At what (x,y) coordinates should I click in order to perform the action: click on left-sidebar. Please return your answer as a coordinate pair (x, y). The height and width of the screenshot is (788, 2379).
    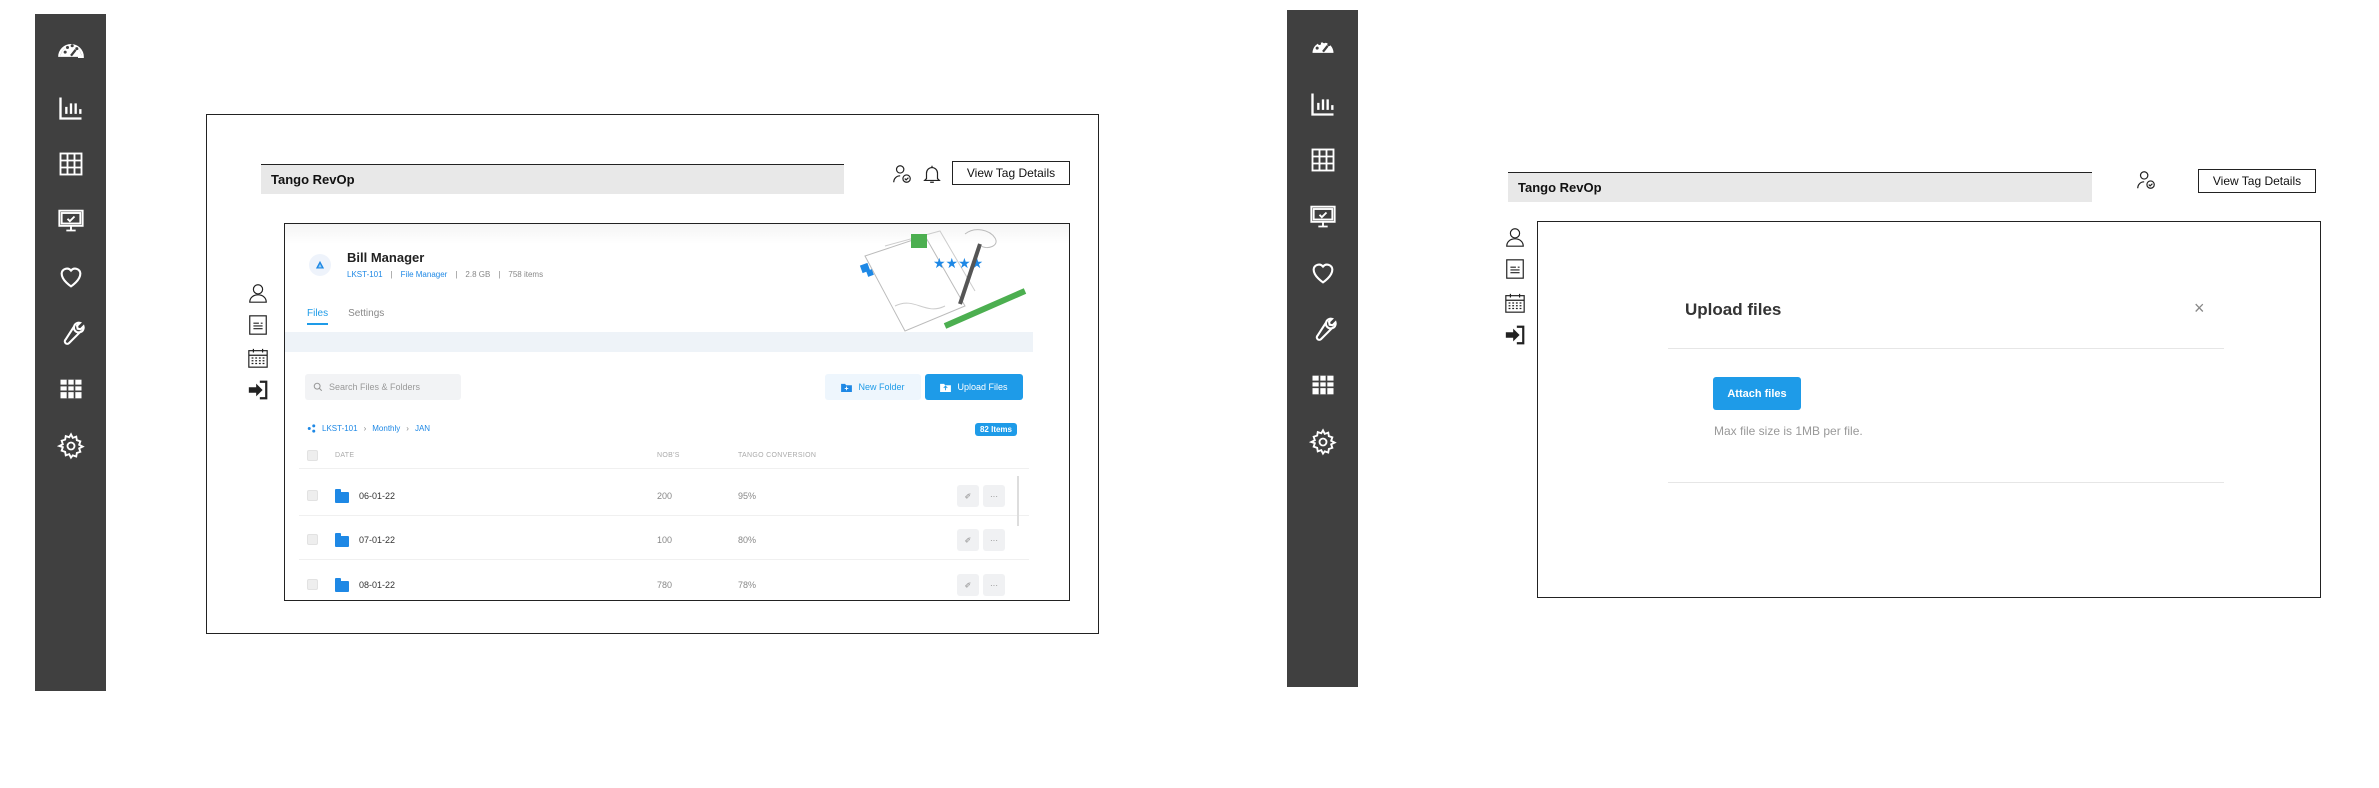
    Looking at the image, I should click on (70, 352).